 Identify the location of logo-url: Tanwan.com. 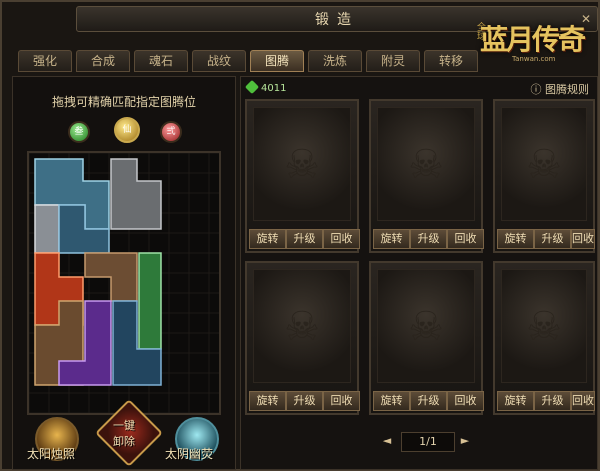
(534, 59).